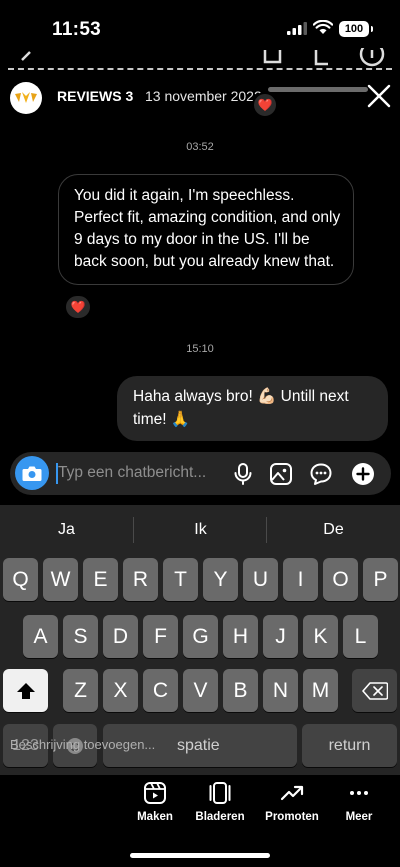 The image size is (400, 867). What do you see at coordinates (200, 147) in the screenshot?
I see `message-timestamp: 03:52` at bounding box center [200, 147].